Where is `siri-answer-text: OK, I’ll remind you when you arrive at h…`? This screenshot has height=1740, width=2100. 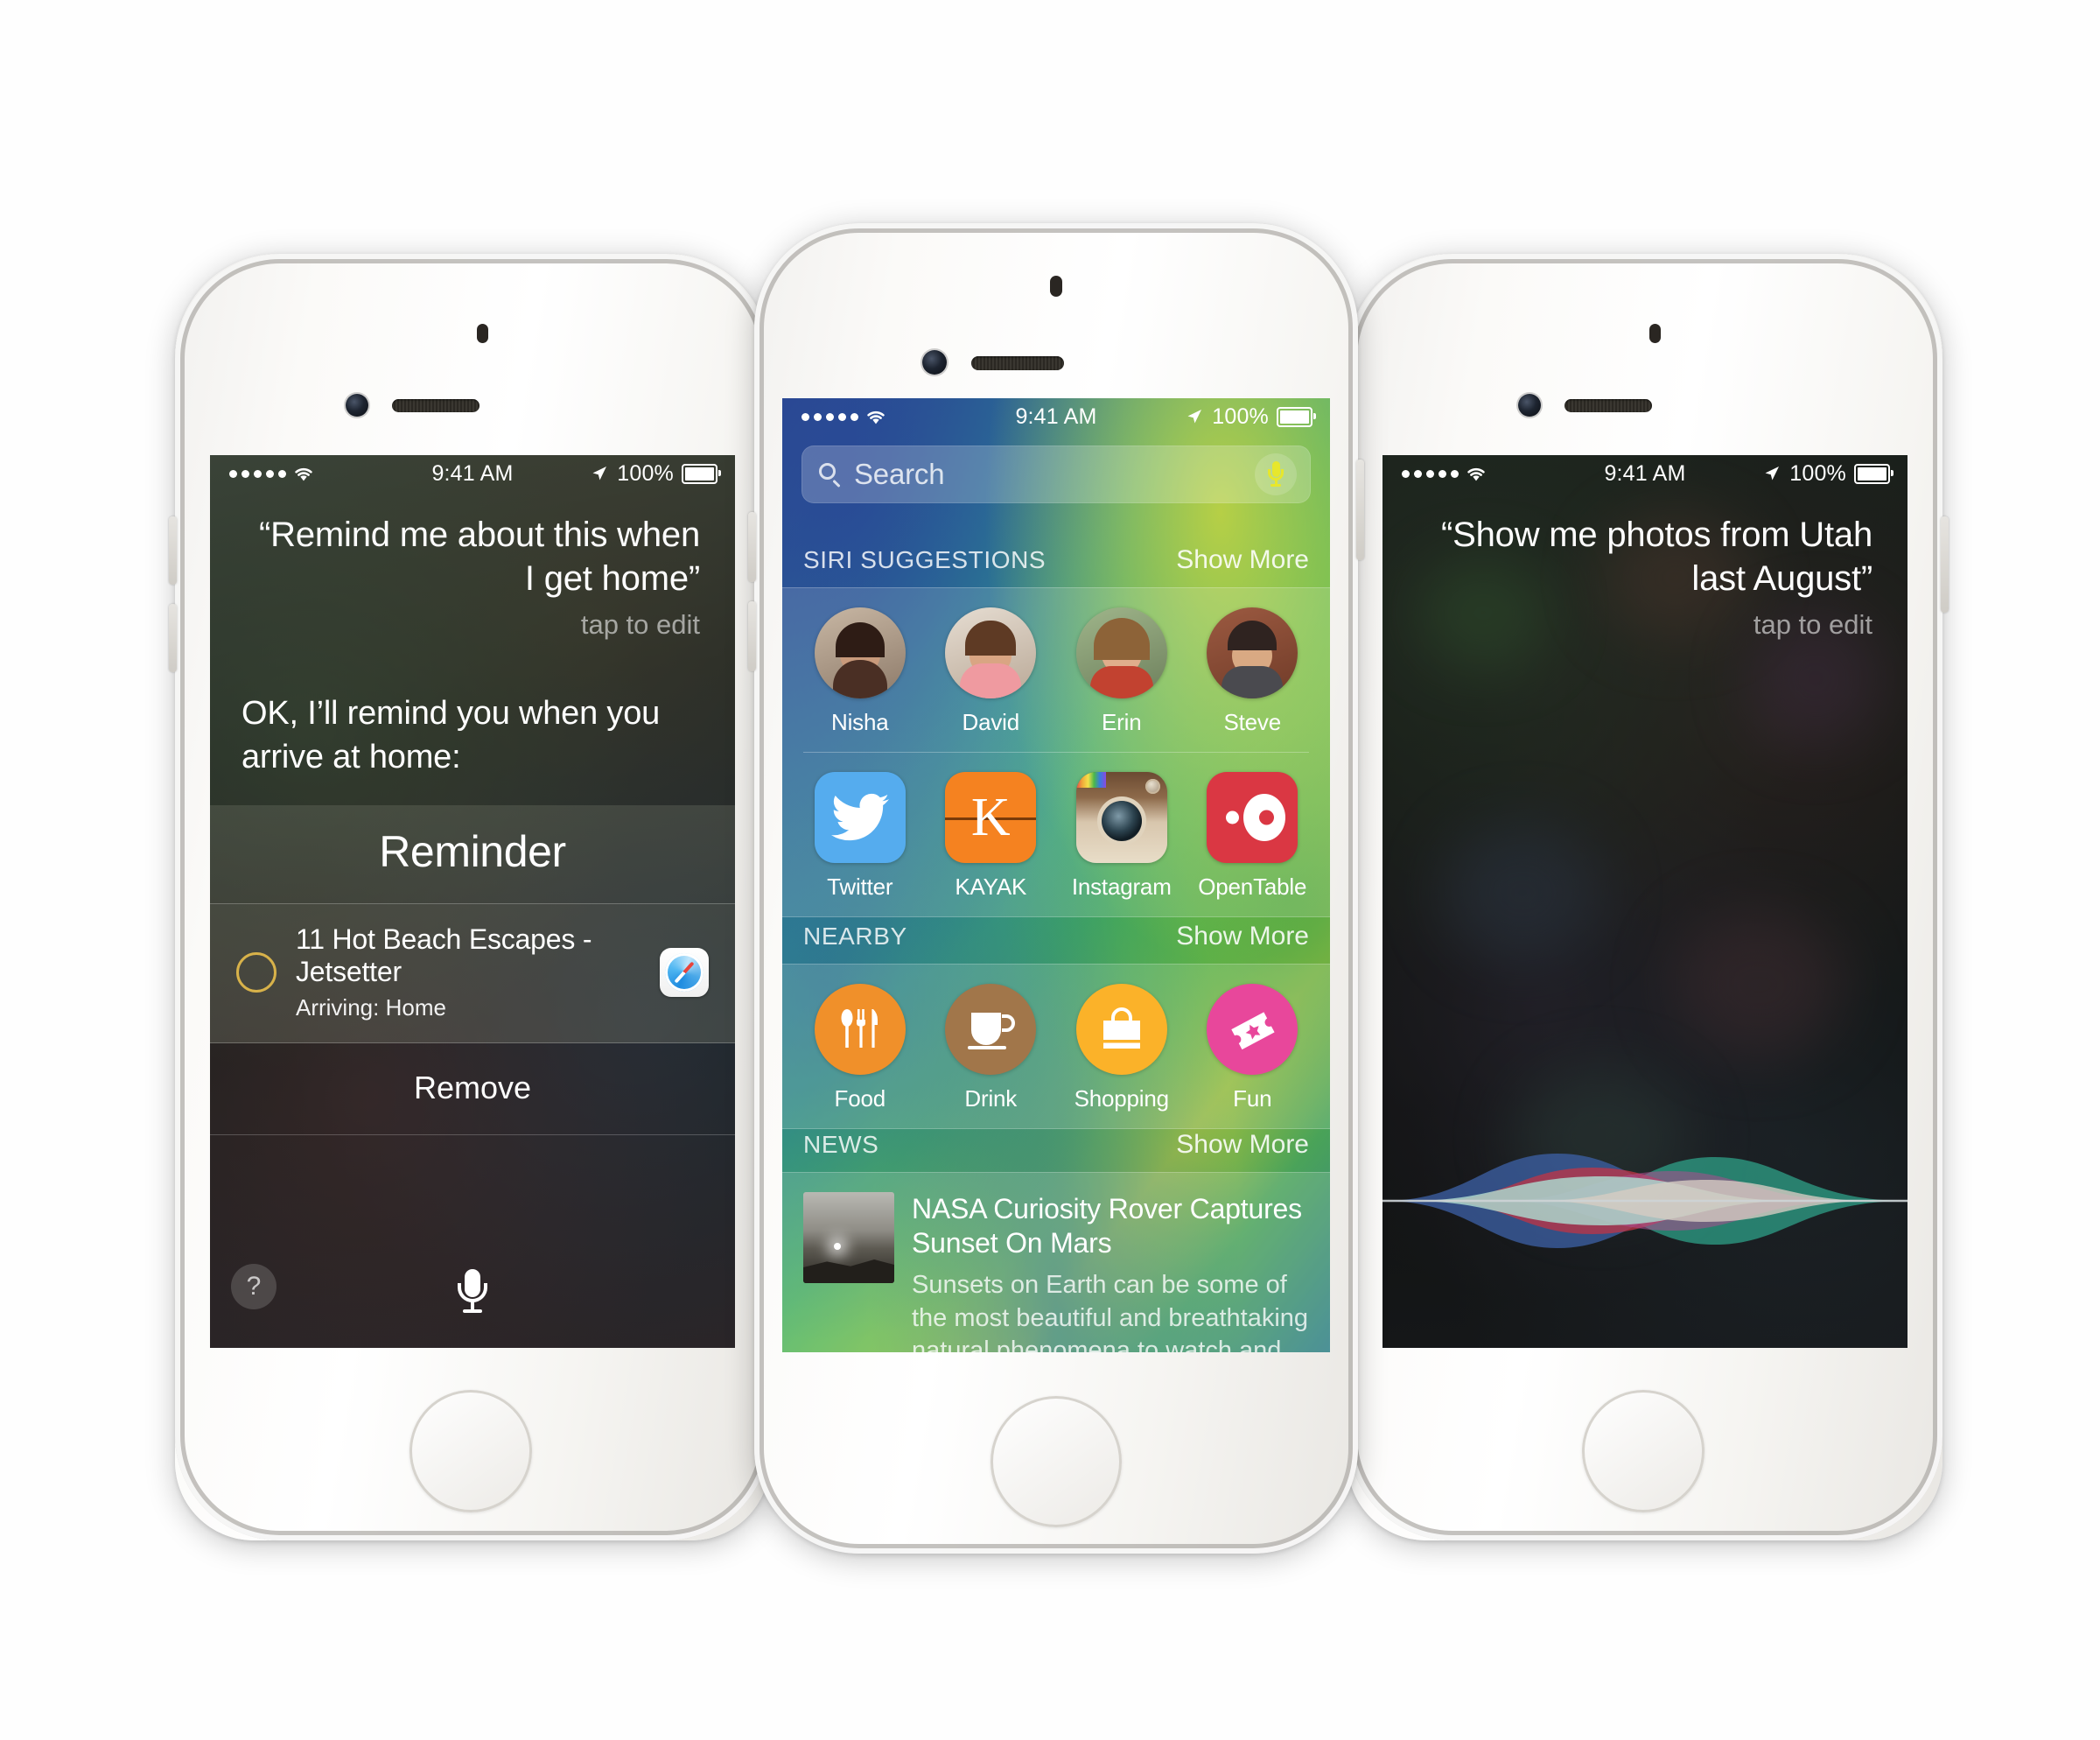 siri-answer-text: OK, I’ll remind you when you arrive at h… is located at coordinates (451, 735).